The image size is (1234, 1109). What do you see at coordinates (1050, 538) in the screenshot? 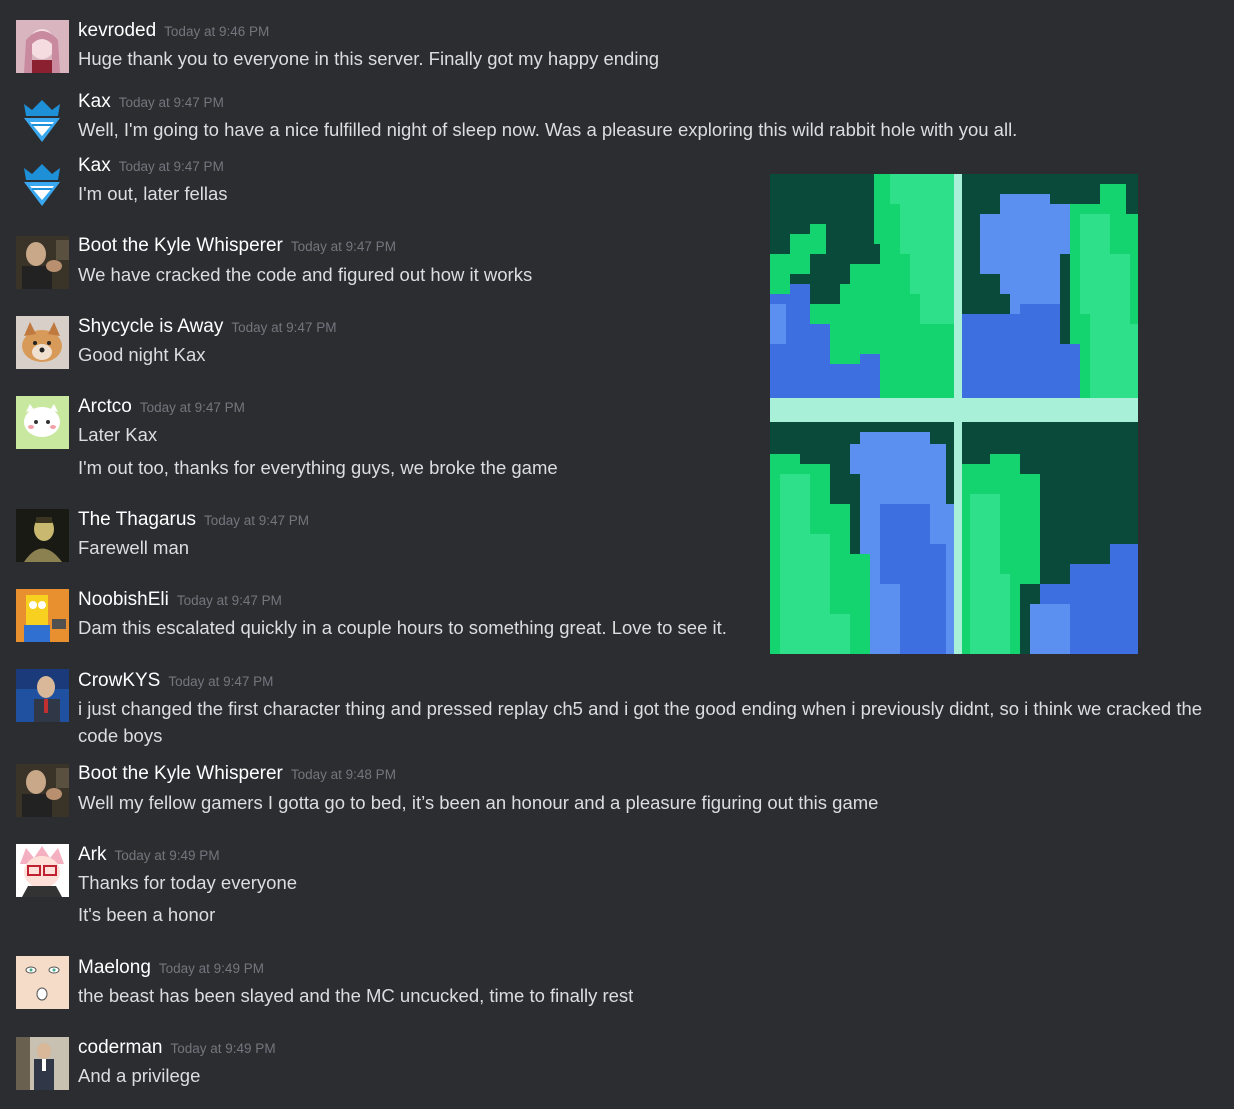
I see `panel-bottom-right` at bounding box center [1050, 538].